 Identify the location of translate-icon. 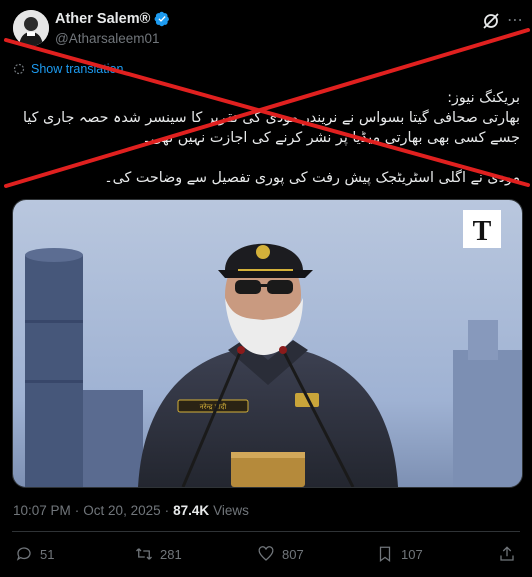
(19, 69).